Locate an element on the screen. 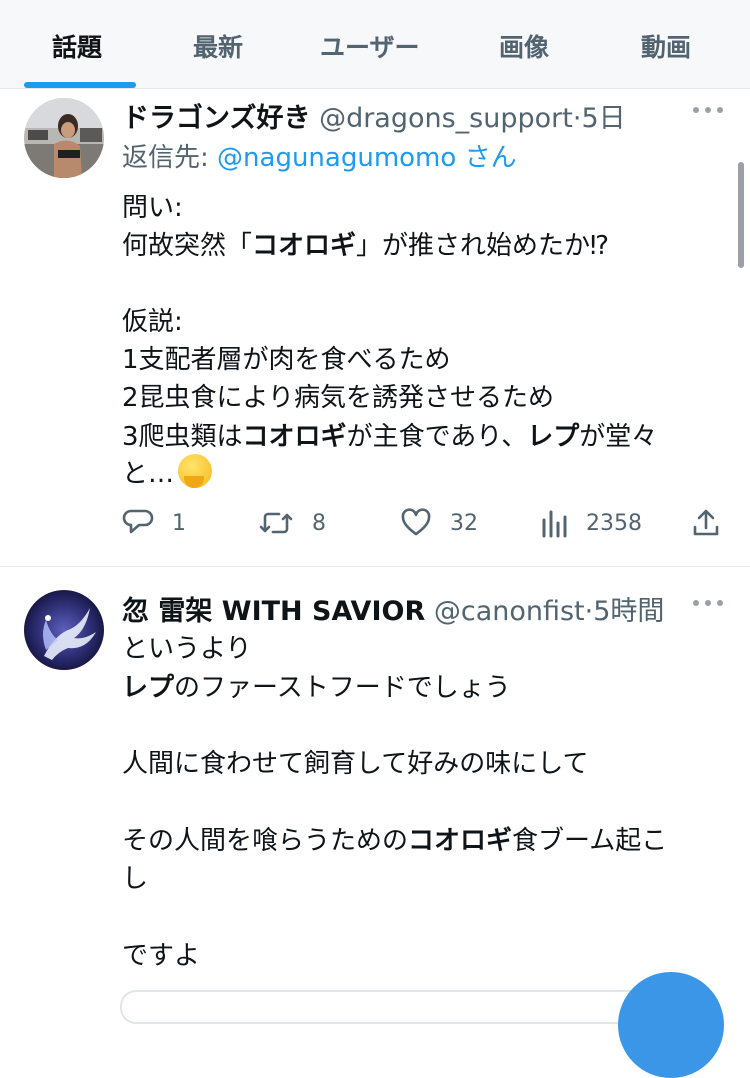  like-count: 32 is located at coordinates (464, 523).